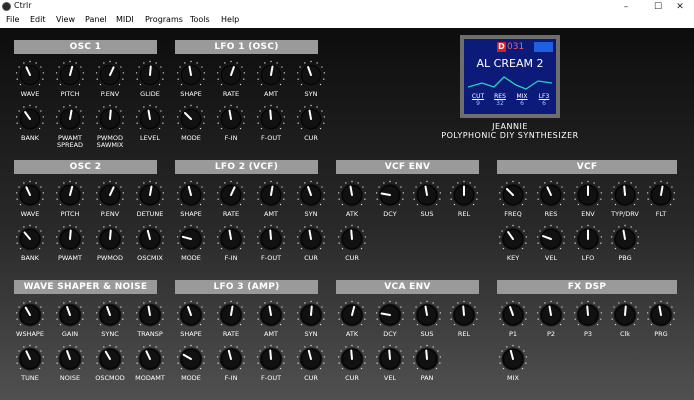 This screenshot has height=400, width=694. Describe the element at coordinates (230, 19) in the screenshot. I see `menu-help: Help` at that location.